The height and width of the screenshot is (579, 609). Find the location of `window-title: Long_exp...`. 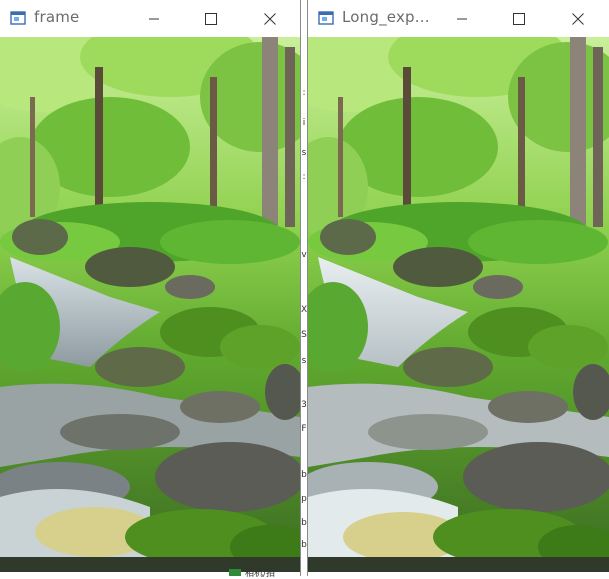

window-title: Long_exp... is located at coordinates (386, 17).